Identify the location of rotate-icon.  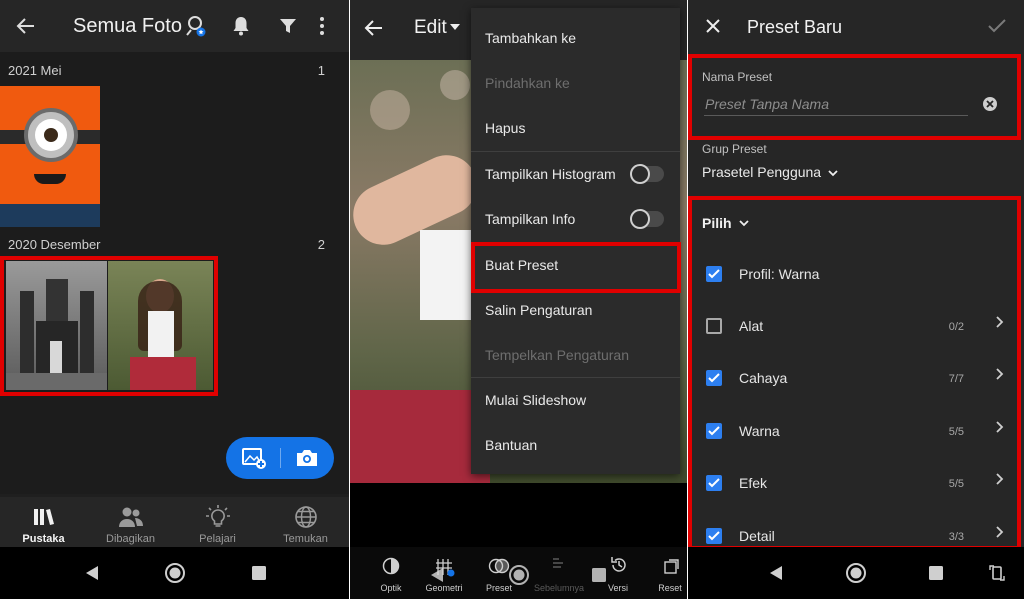
(997, 573).